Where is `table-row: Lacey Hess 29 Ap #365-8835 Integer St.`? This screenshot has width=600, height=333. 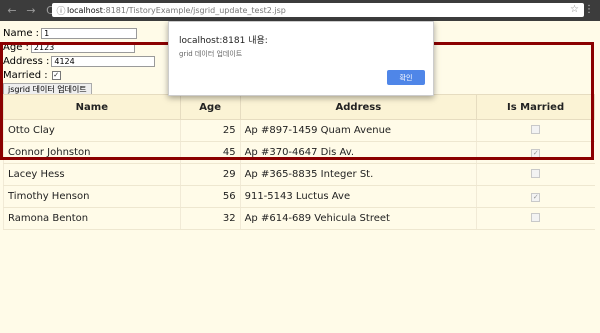 table-row: Lacey Hess 29 Ap #365-8835 Integer St. is located at coordinates (299, 174).